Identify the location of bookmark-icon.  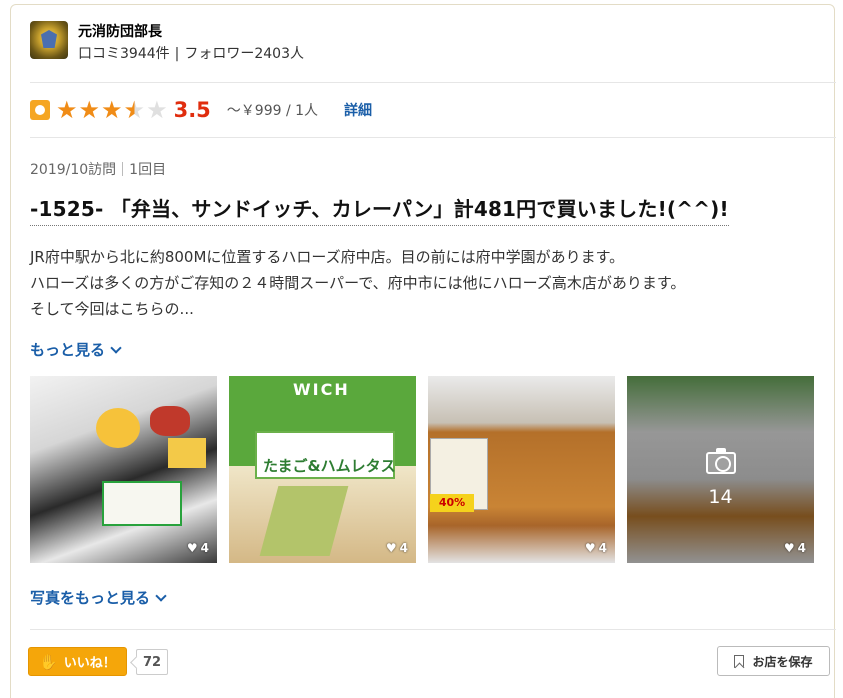
(739, 661).